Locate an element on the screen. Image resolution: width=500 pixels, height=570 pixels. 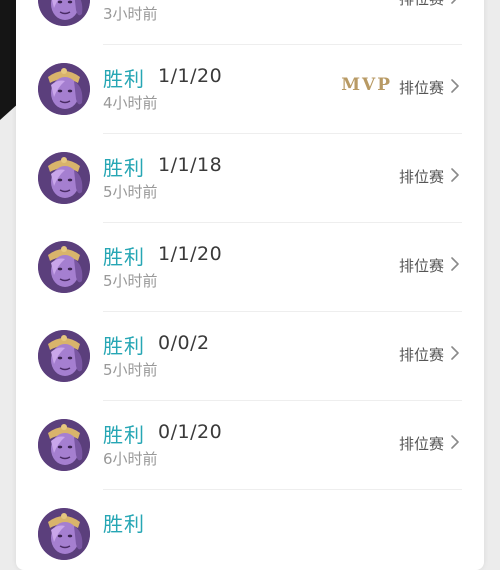
match-row: 胜利 1/1/20 4小时前 MVP 排位赛 is located at coordinates (250, 89).